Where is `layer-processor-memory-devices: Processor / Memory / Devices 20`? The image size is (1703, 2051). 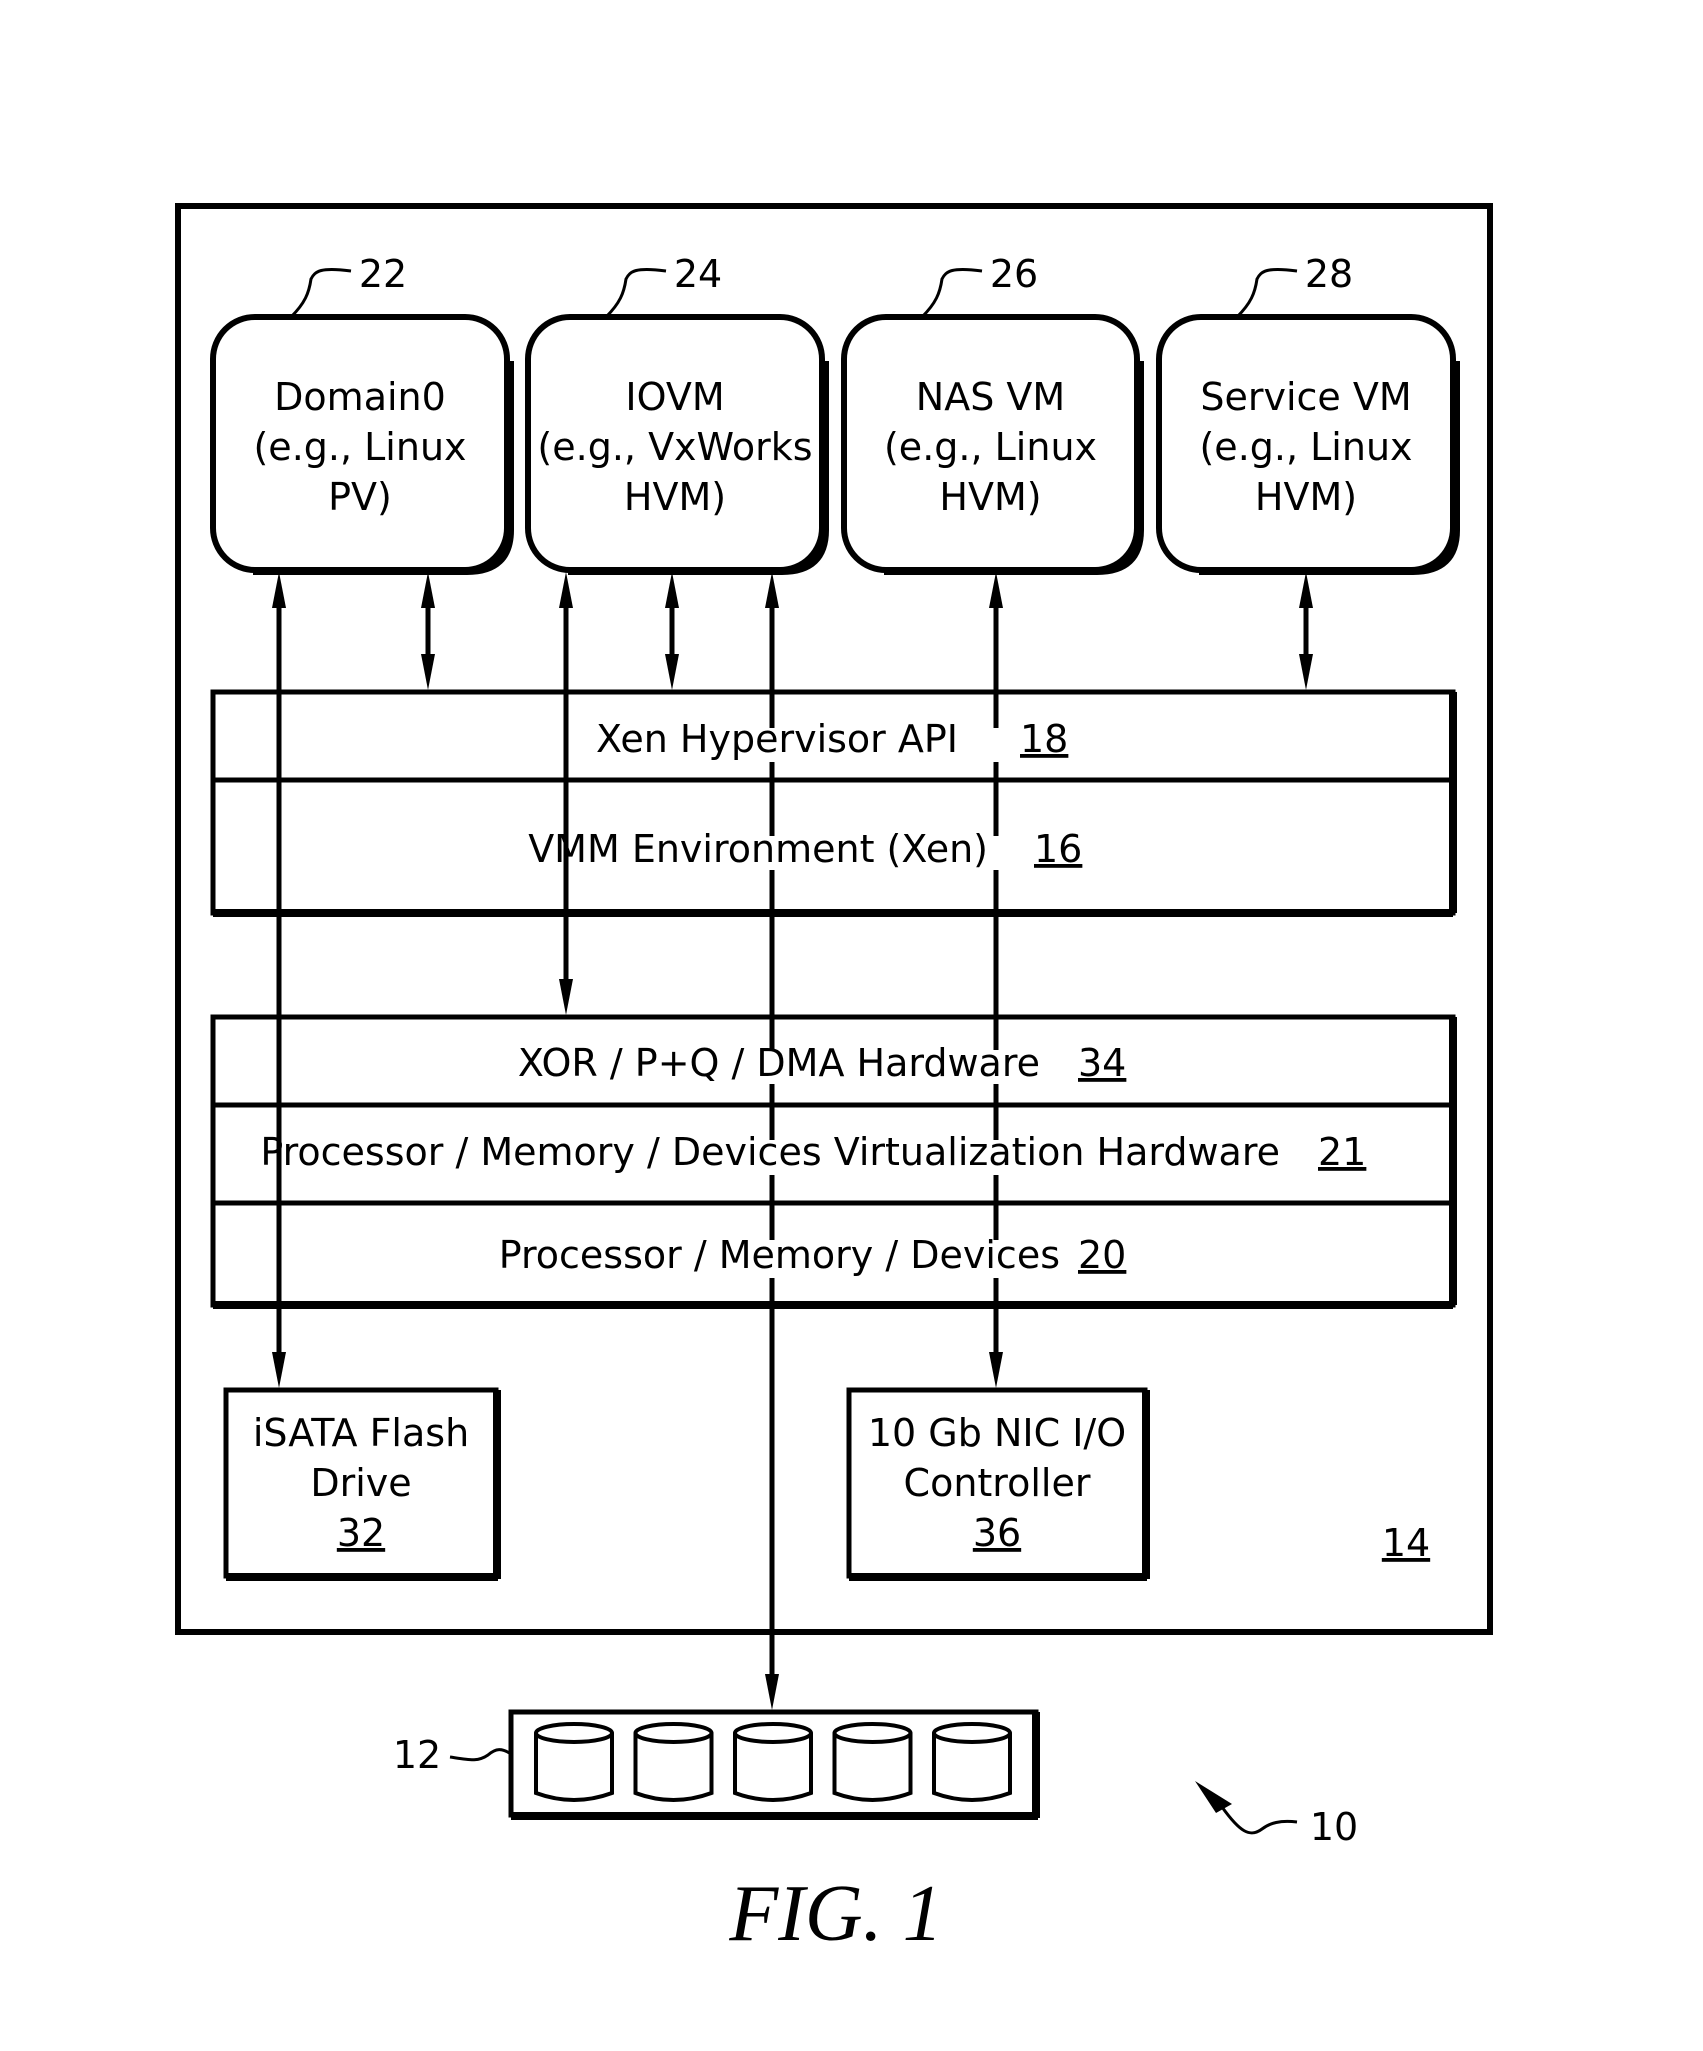
layer-processor-memory-devices: Processor / Memory / Devices 20 is located at coordinates (813, 1255).